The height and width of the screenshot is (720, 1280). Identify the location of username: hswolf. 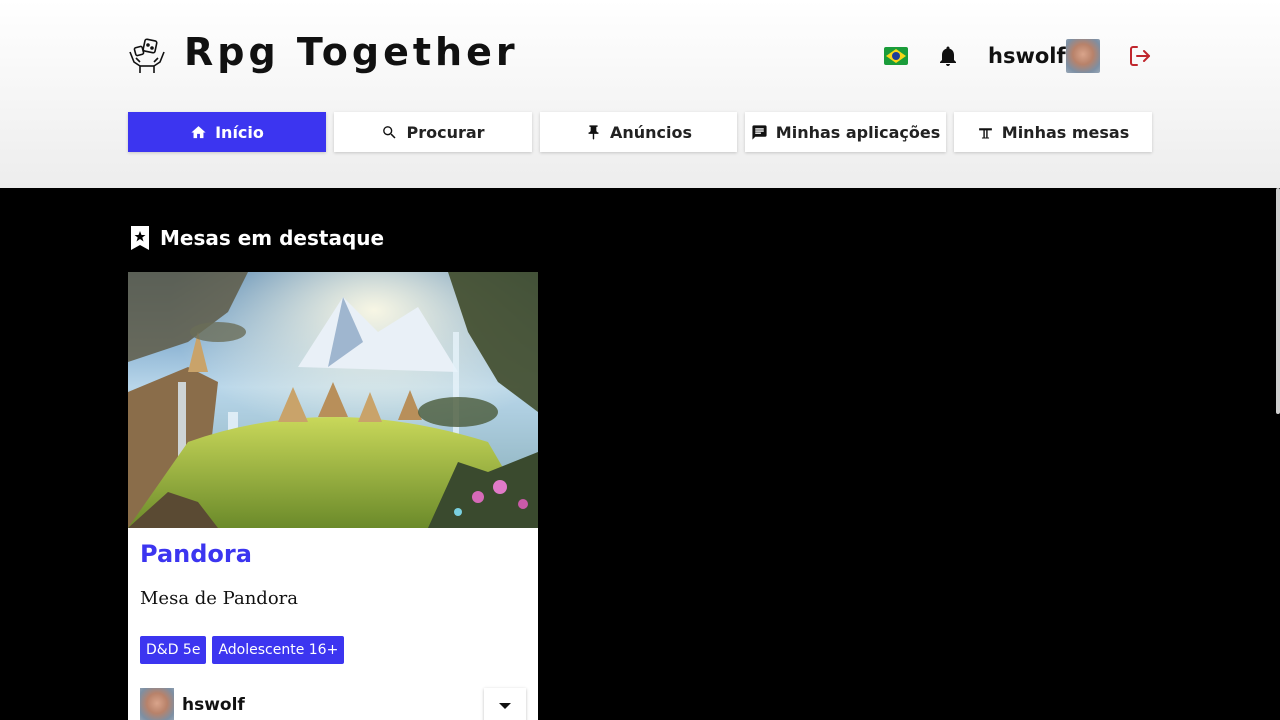
(1027, 56).